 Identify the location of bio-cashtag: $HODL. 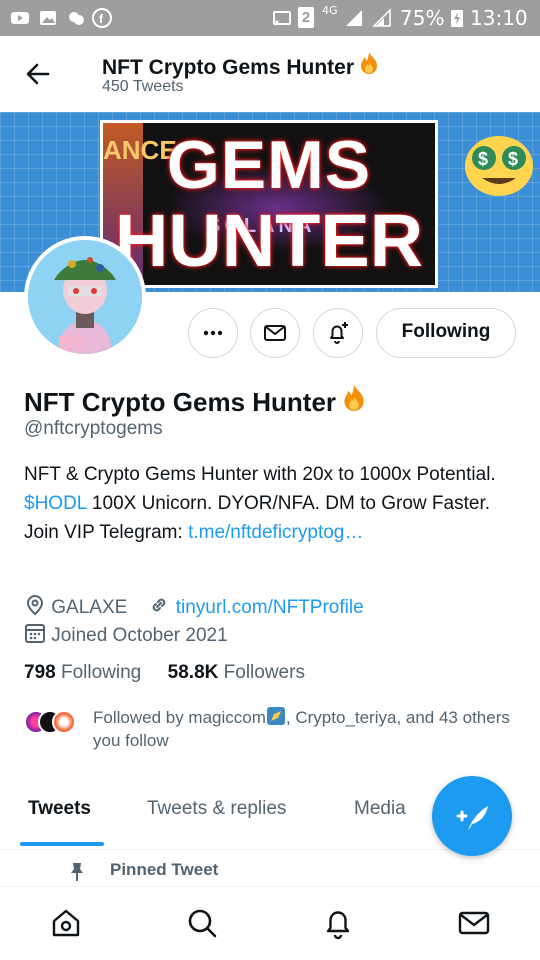
(55, 503).